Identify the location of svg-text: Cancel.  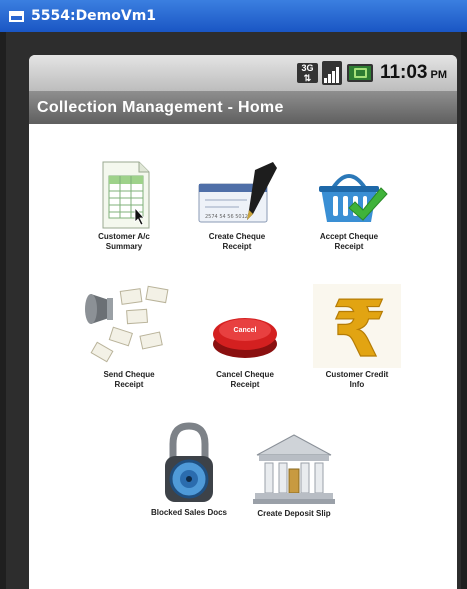
(245, 330).